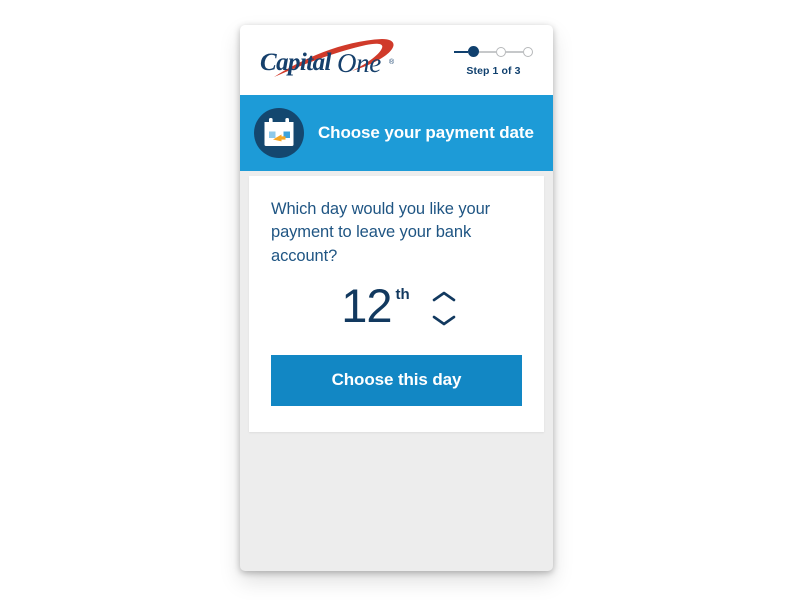 This screenshot has height=600, width=800. What do you see at coordinates (366, 306) in the screenshot?
I see `day-number-value: 12` at bounding box center [366, 306].